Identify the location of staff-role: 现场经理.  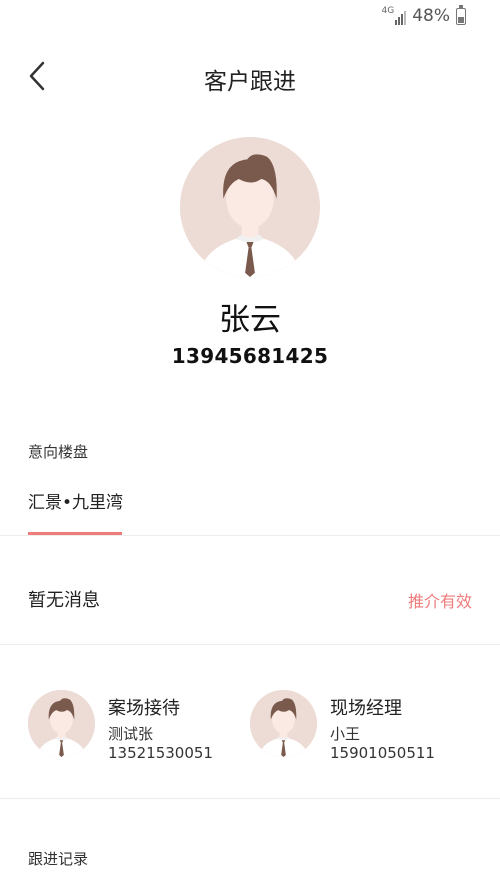
(366, 708).